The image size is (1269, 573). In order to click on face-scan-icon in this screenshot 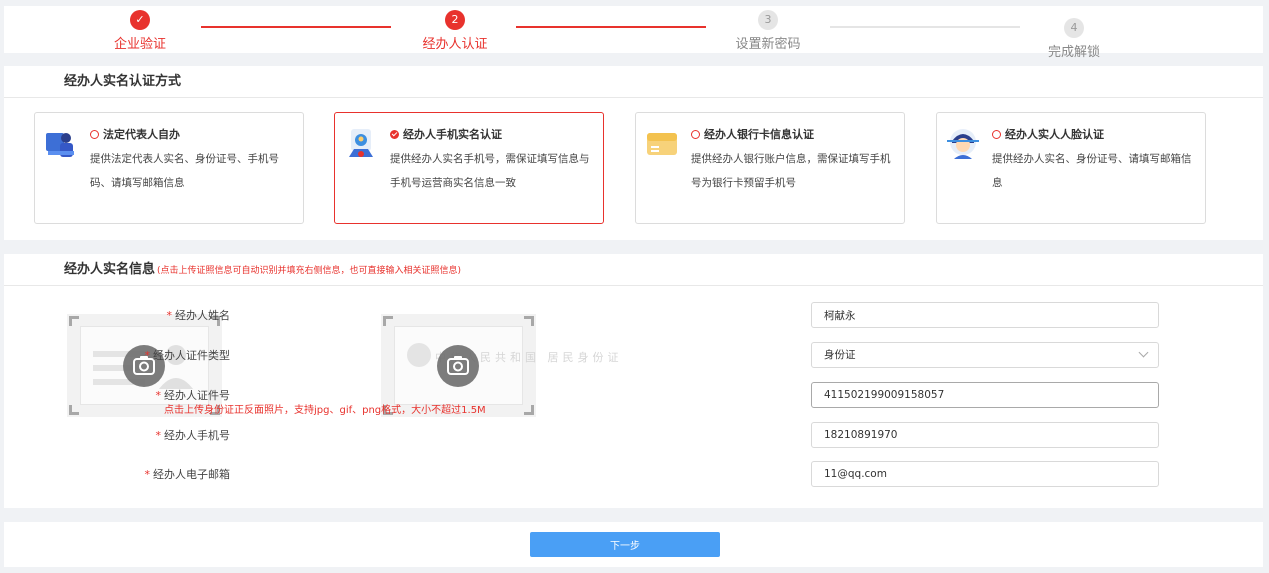, I will do `click(963, 144)`.